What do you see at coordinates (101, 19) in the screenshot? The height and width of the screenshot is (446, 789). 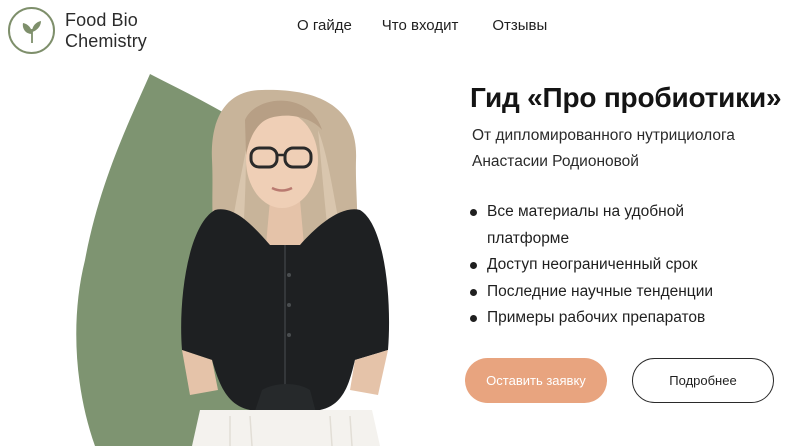 I see `brand-name-line1: Food Bio` at bounding box center [101, 19].